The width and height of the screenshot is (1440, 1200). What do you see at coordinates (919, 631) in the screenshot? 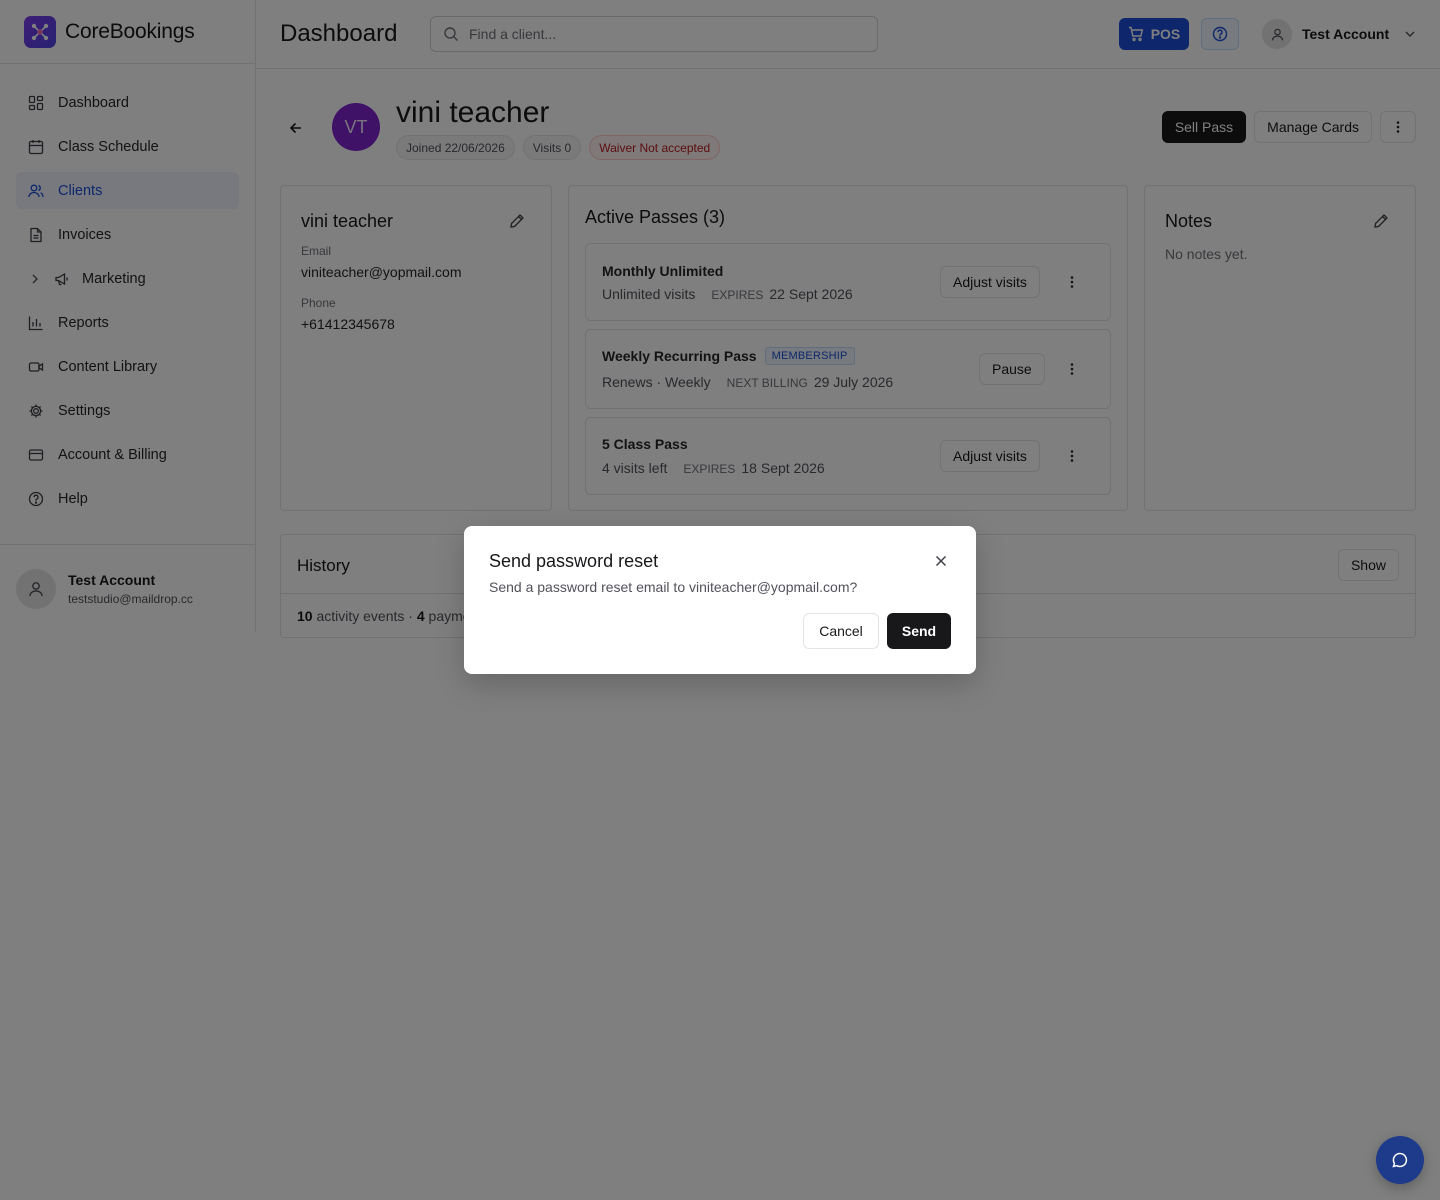
I see `send-button: Send` at bounding box center [919, 631].